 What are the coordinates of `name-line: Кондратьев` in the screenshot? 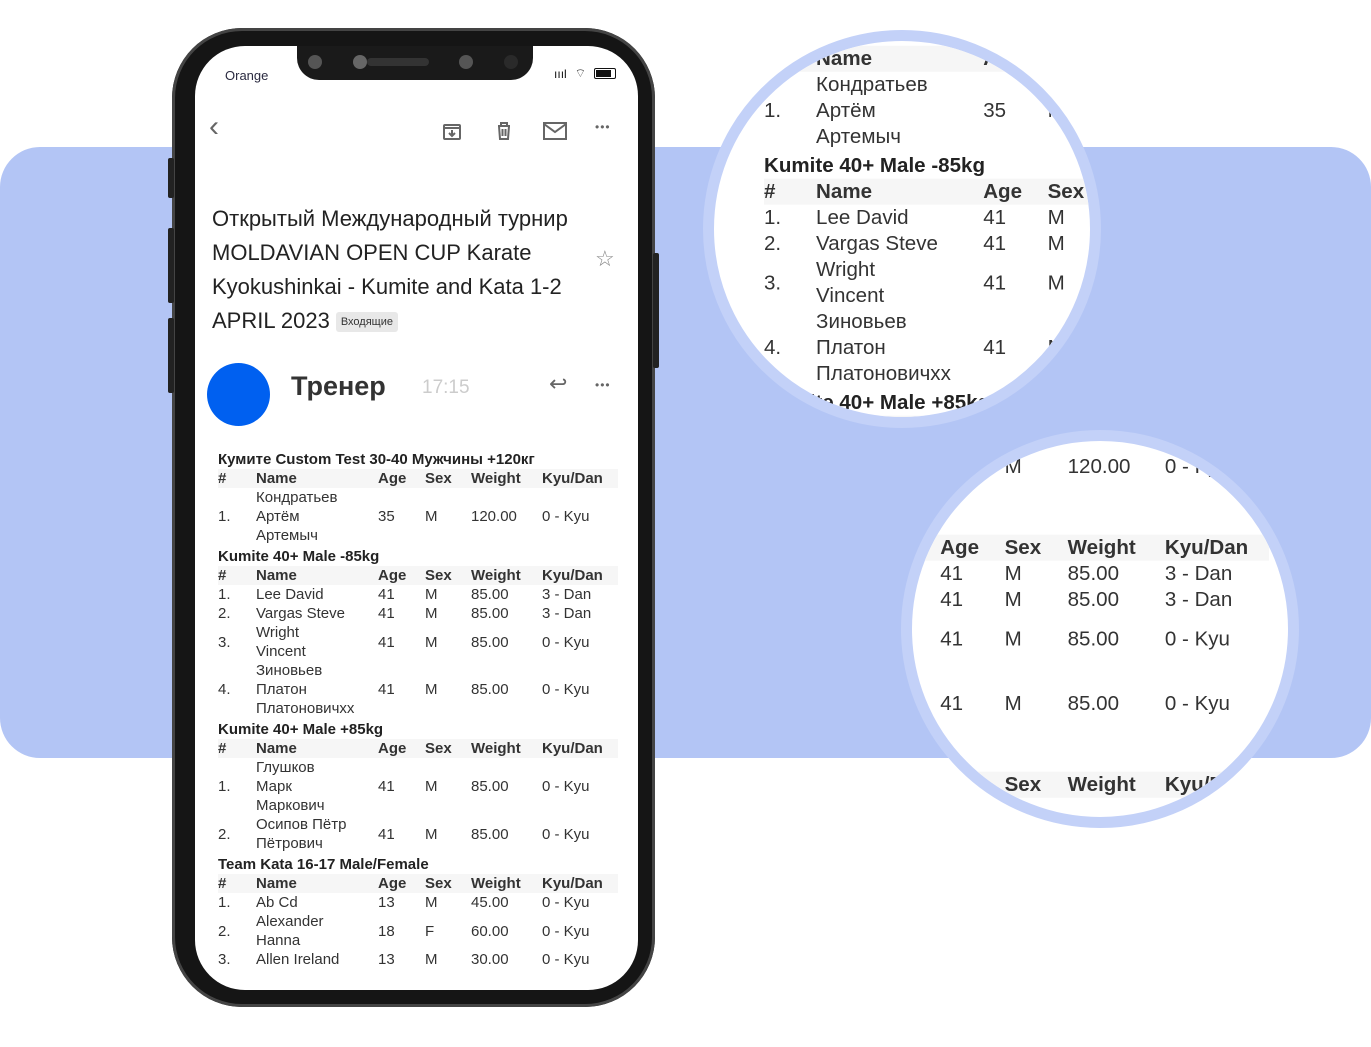 It's located at (872, 85).